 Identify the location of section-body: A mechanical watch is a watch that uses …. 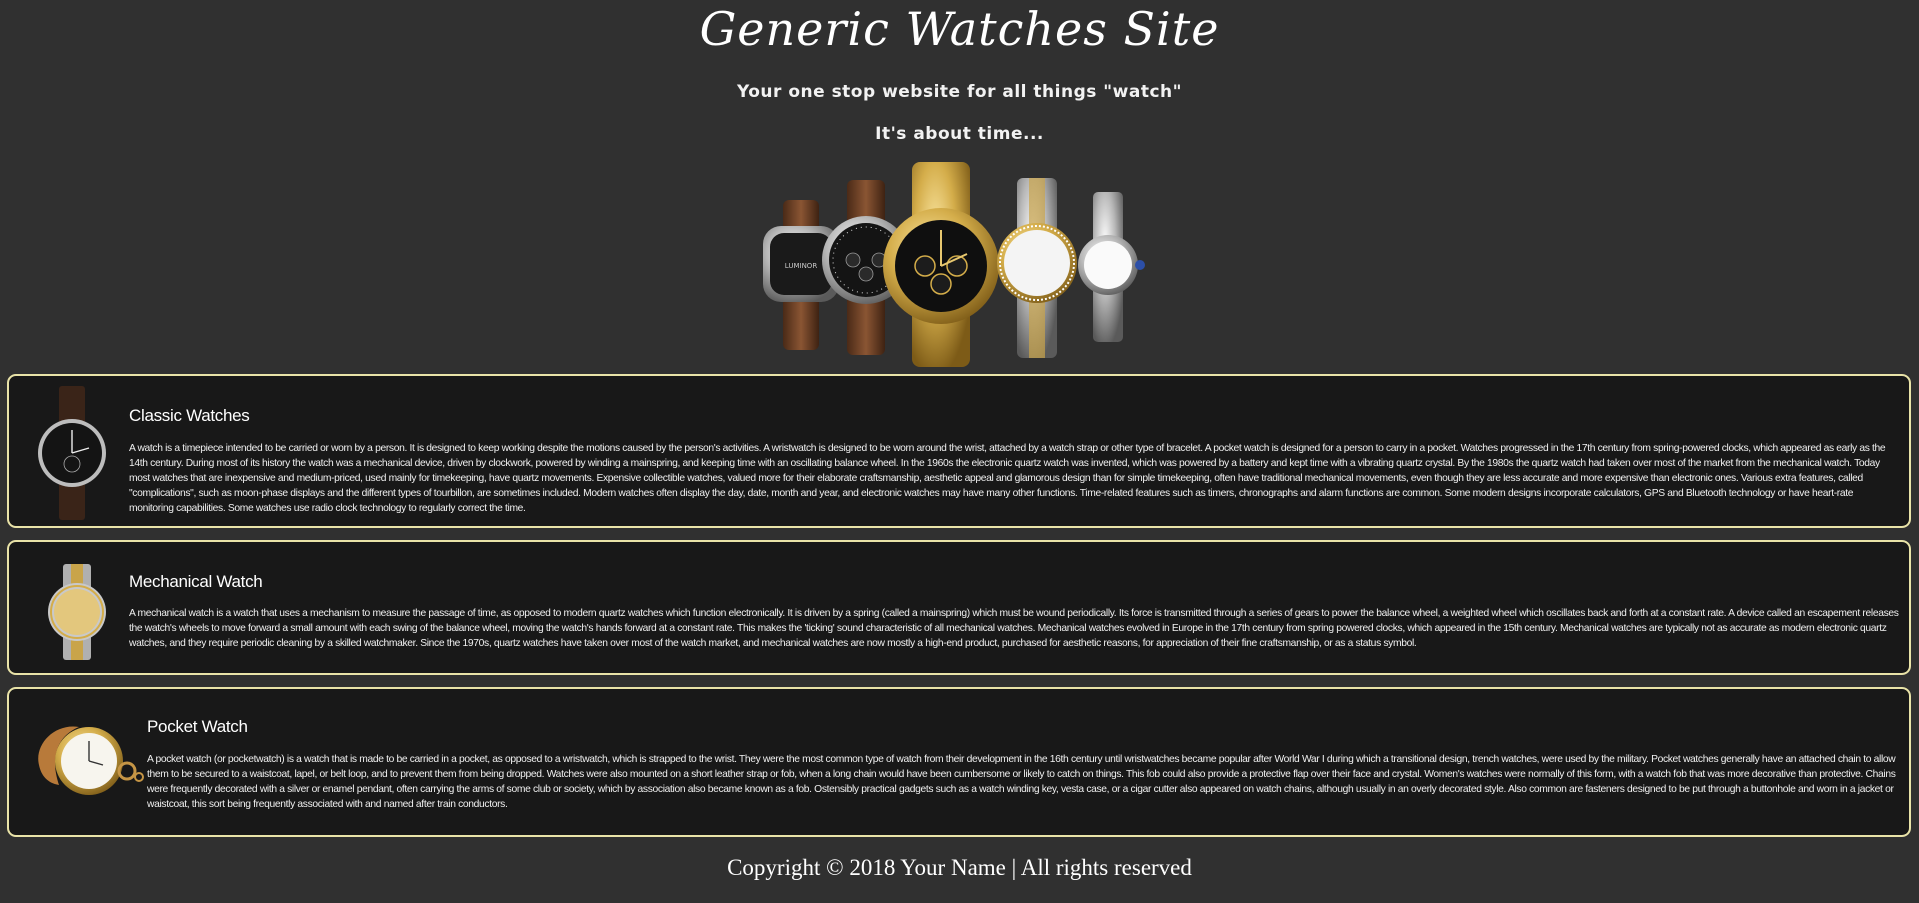
(1014, 628).